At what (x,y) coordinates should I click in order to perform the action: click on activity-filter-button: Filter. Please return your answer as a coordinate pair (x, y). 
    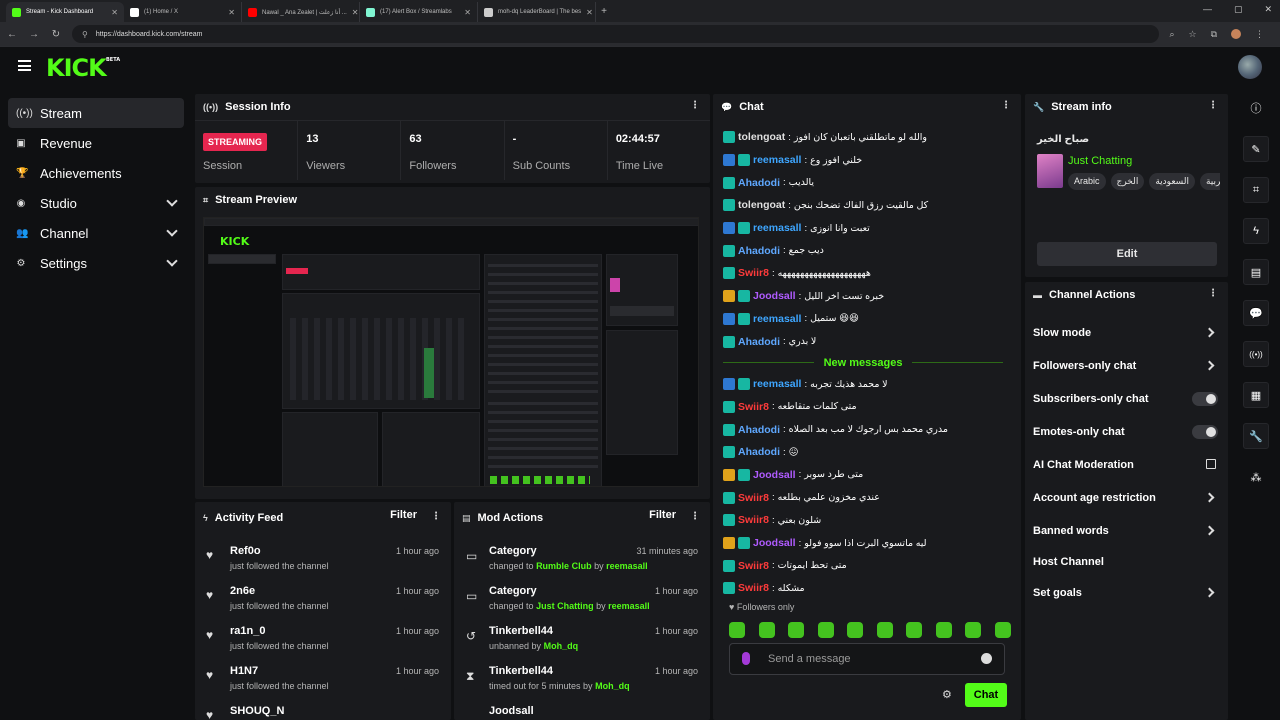
    Looking at the image, I should click on (403, 515).